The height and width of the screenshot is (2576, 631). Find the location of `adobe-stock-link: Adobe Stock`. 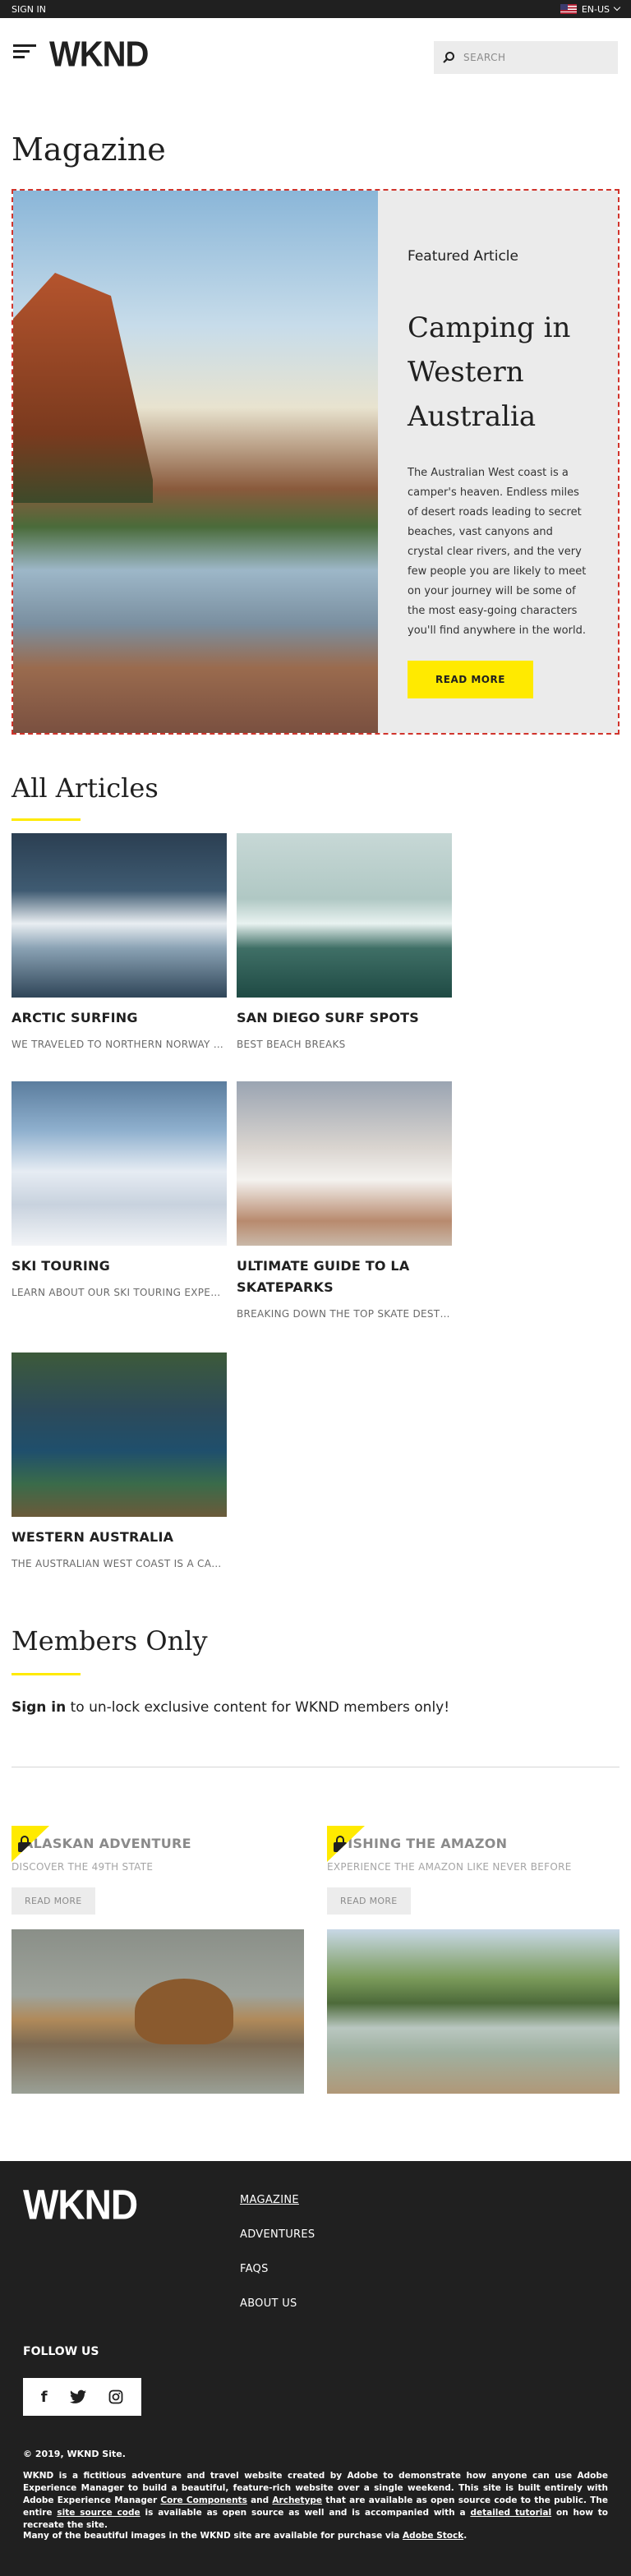

adobe-stock-link: Adobe Stock is located at coordinates (433, 2536).